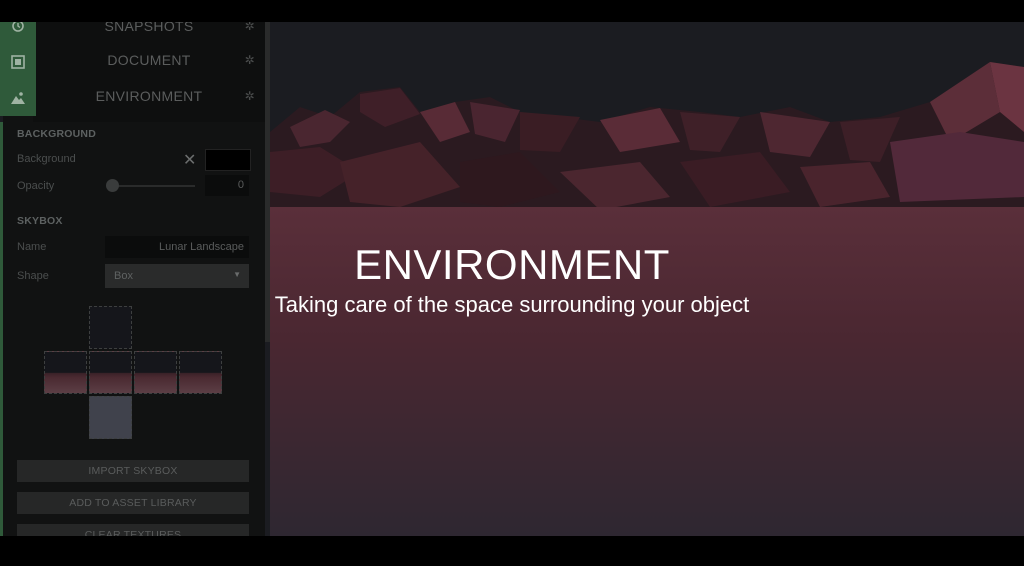 The image size is (1024, 566). Describe the element at coordinates (512, 264) in the screenshot. I see `overlay-title: ENVIRONMENT` at that location.